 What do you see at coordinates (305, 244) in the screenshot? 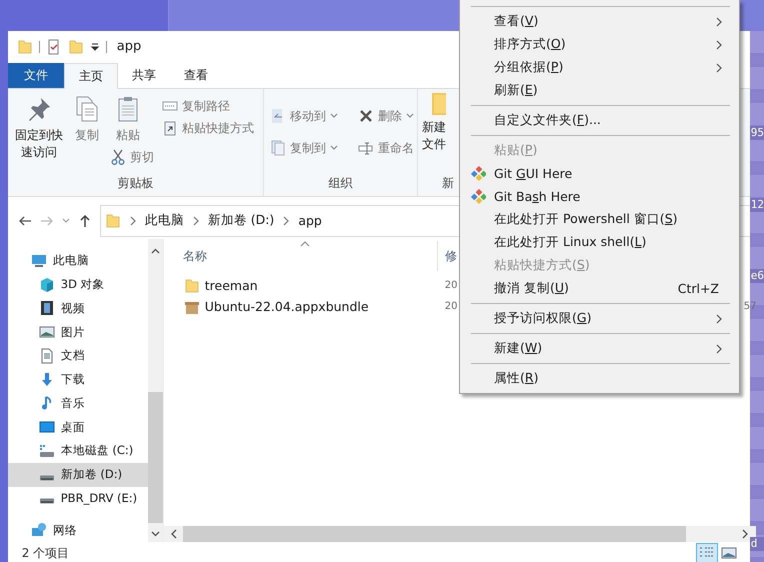
I see `sort-caret-icon` at bounding box center [305, 244].